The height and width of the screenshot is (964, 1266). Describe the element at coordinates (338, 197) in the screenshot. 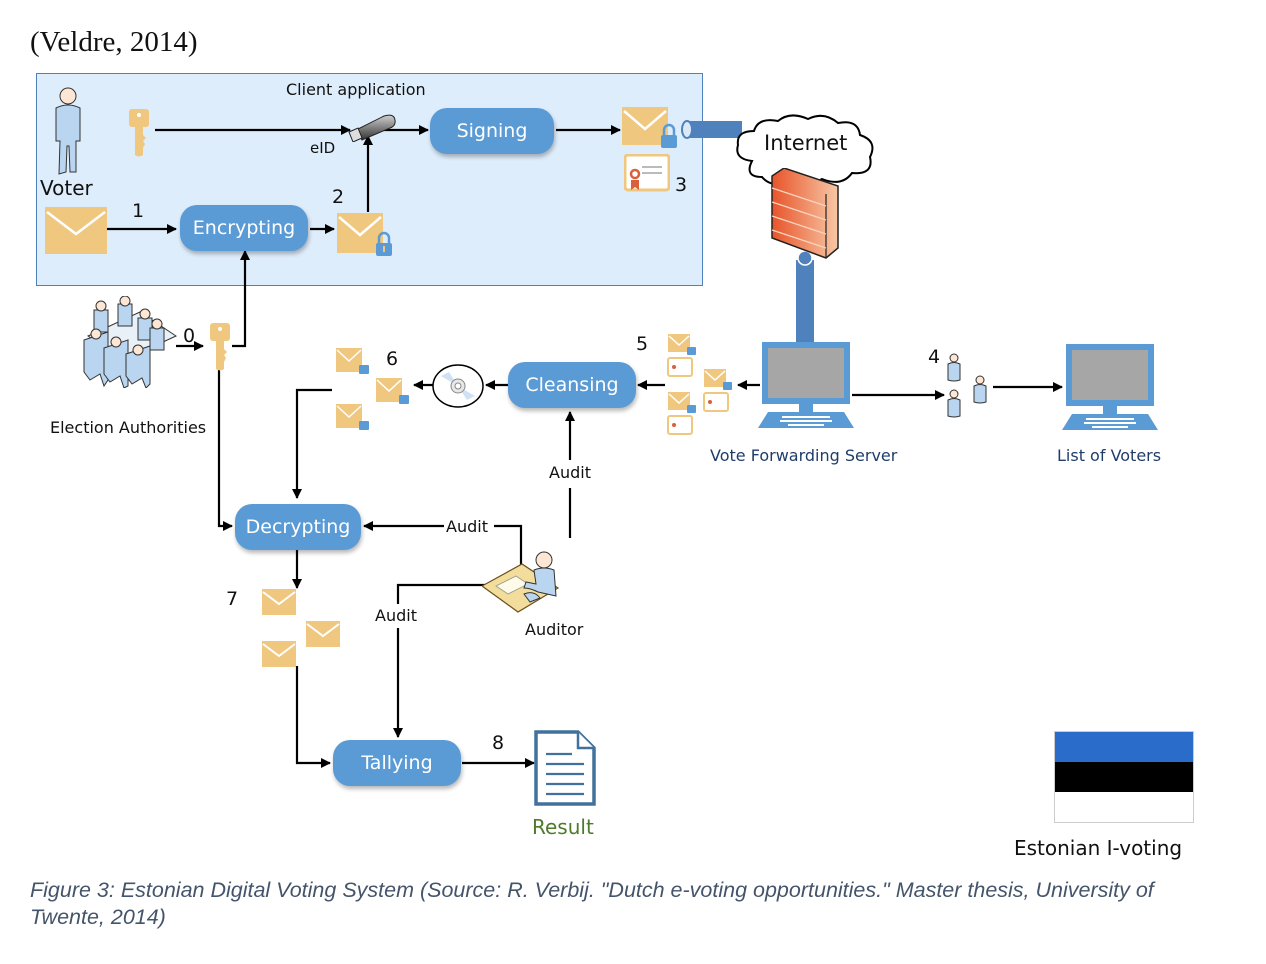

I see `step-2-label: 2` at that location.